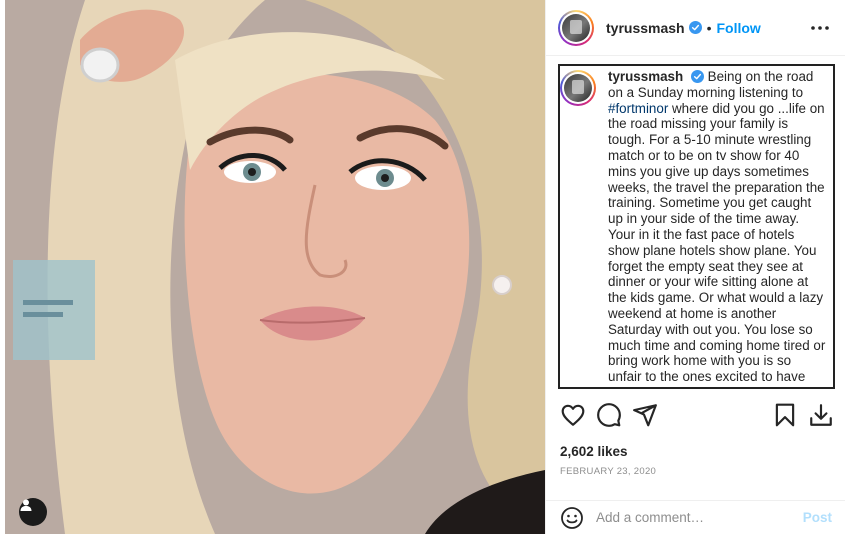  Describe the element at coordinates (573, 415) in the screenshot. I see `heart-icon` at that location.